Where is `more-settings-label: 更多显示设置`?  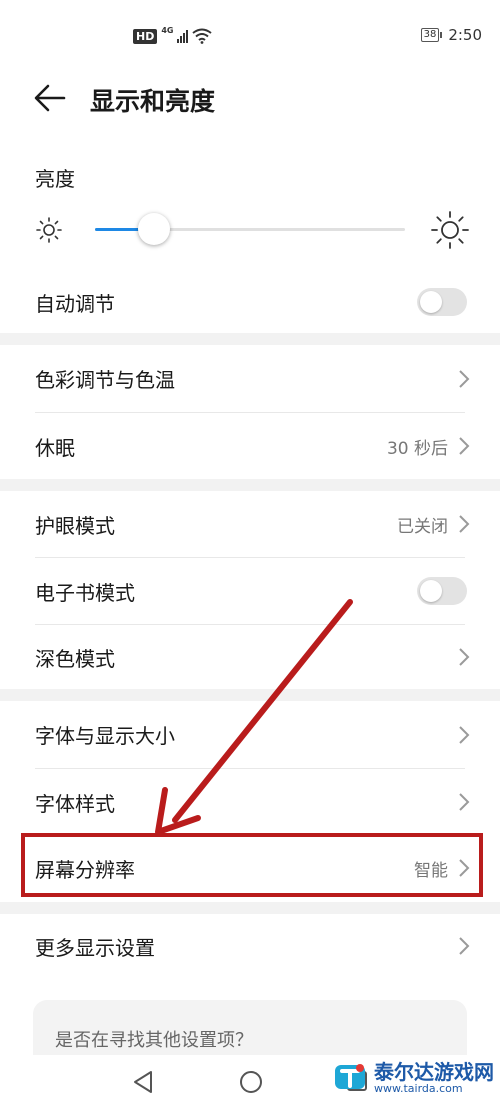 more-settings-label: 更多显示设置 is located at coordinates (95, 947).